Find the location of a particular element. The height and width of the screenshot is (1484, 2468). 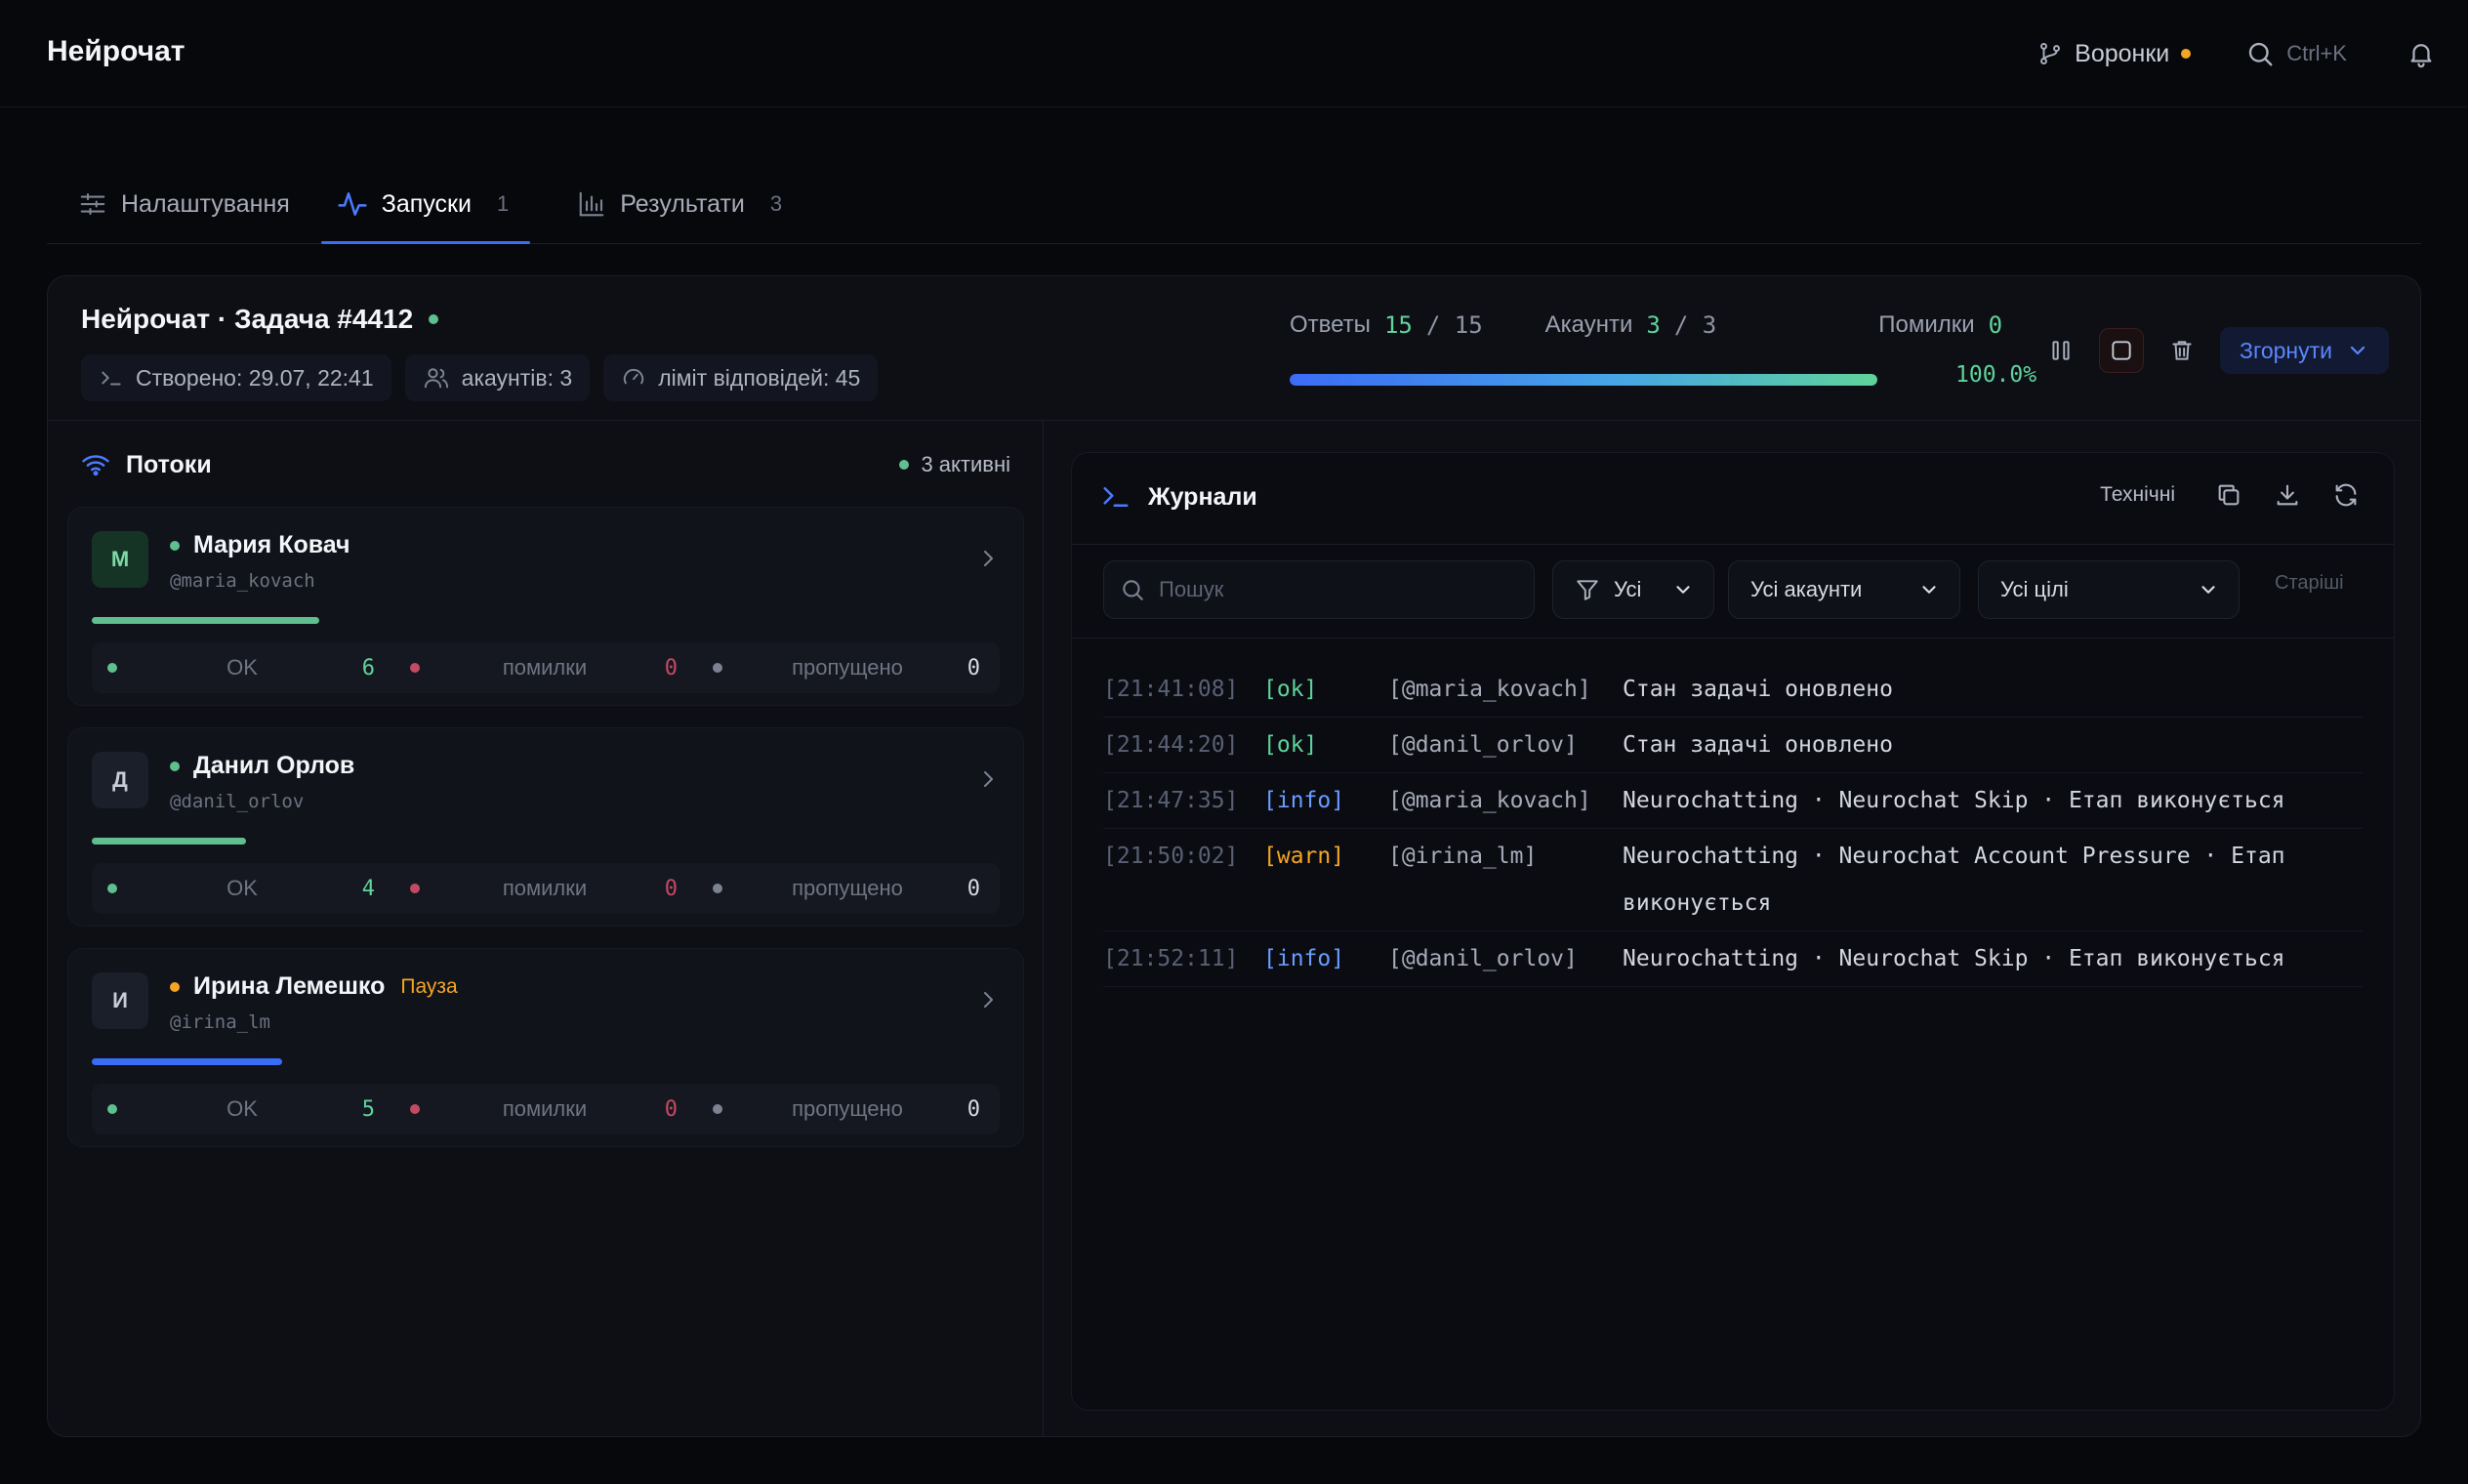

skipped-count: 0 is located at coordinates (973, 1109).